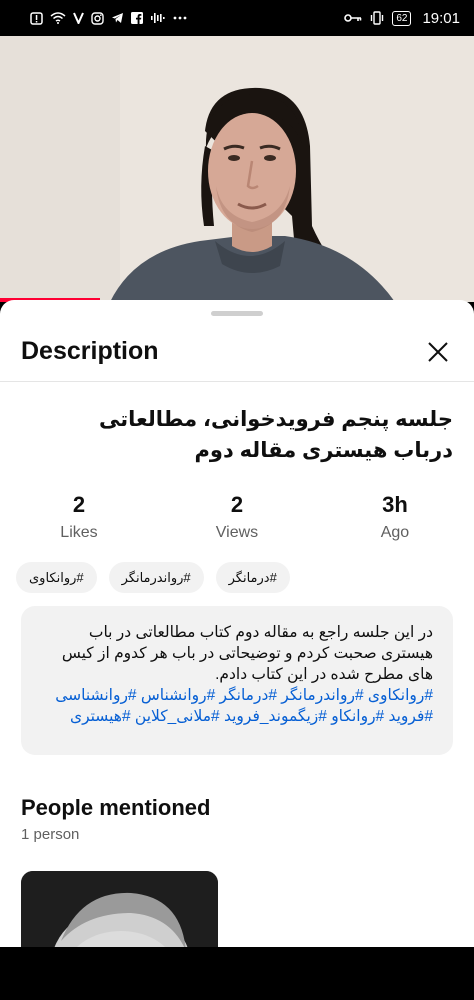 This screenshot has width=474, height=1000. Describe the element at coordinates (36, 18) in the screenshot. I see `alert-icon` at that location.